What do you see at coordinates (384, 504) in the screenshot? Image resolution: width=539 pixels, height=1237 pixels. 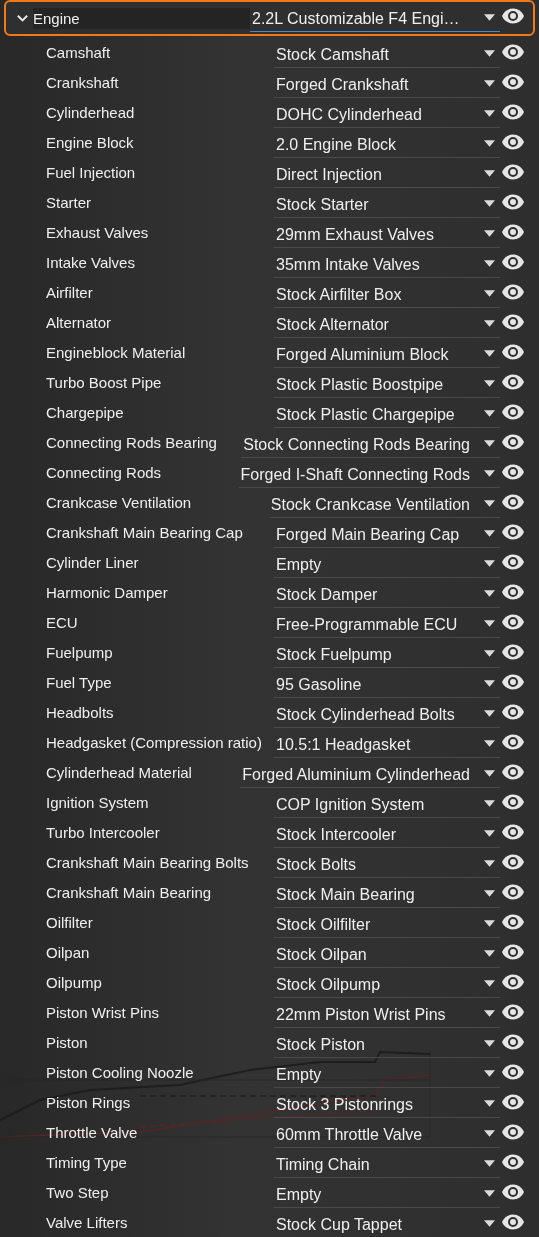 I see `part-dropdown: Stock Crankcase Ventilation` at bounding box center [384, 504].